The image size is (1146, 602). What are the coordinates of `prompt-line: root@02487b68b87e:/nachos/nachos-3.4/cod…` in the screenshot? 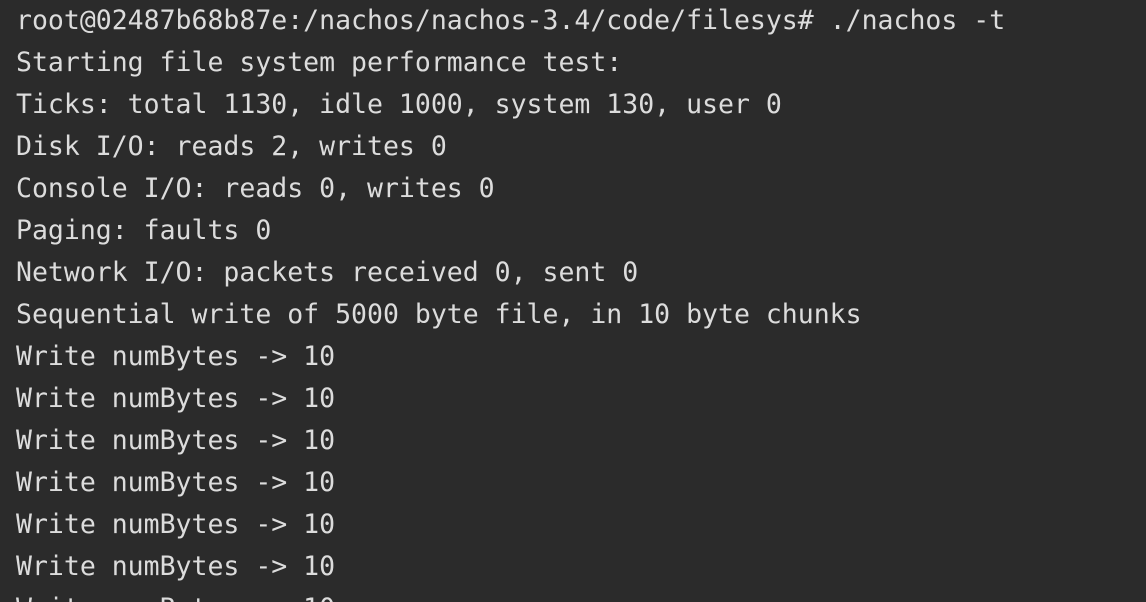 It's located at (511, 20).